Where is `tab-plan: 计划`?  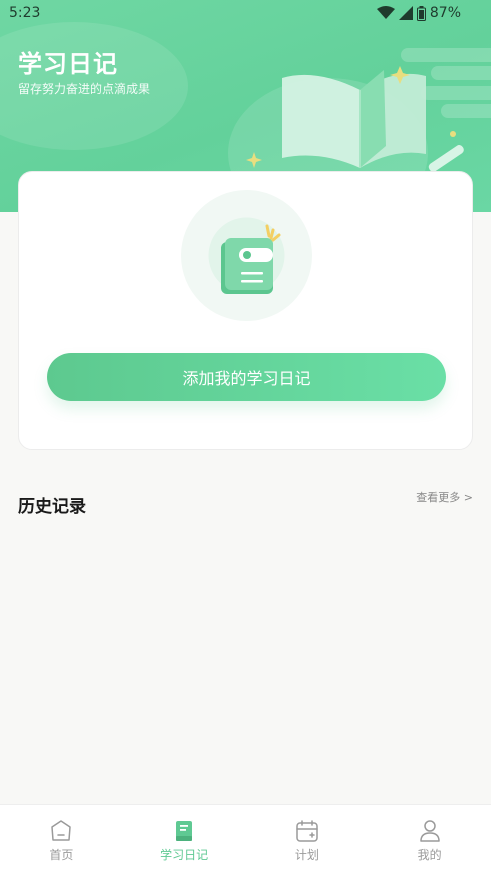 tab-plan: 计划 is located at coordinates (307, 839).